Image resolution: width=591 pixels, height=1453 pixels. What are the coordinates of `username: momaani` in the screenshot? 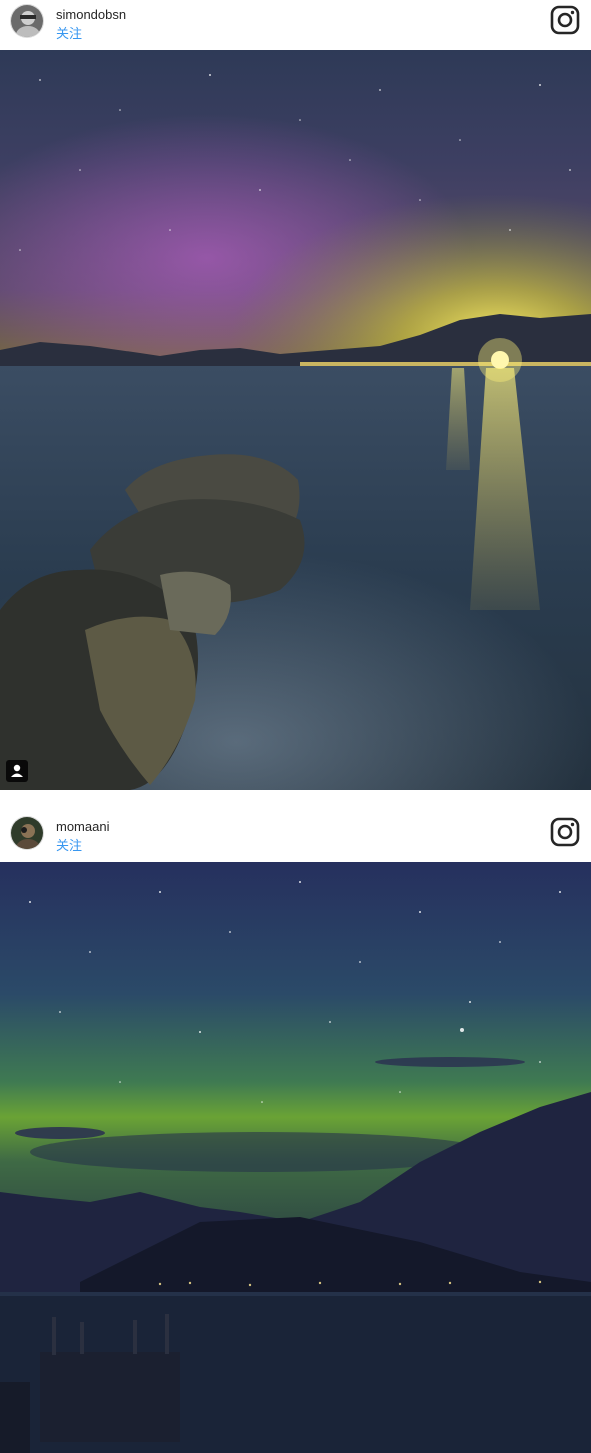 It's located at (82, 826).